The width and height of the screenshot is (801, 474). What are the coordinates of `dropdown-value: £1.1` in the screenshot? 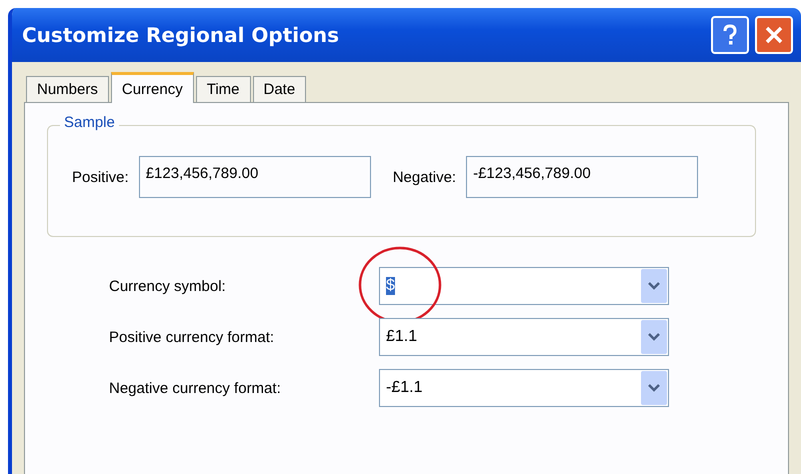 It's located at (402, 337).